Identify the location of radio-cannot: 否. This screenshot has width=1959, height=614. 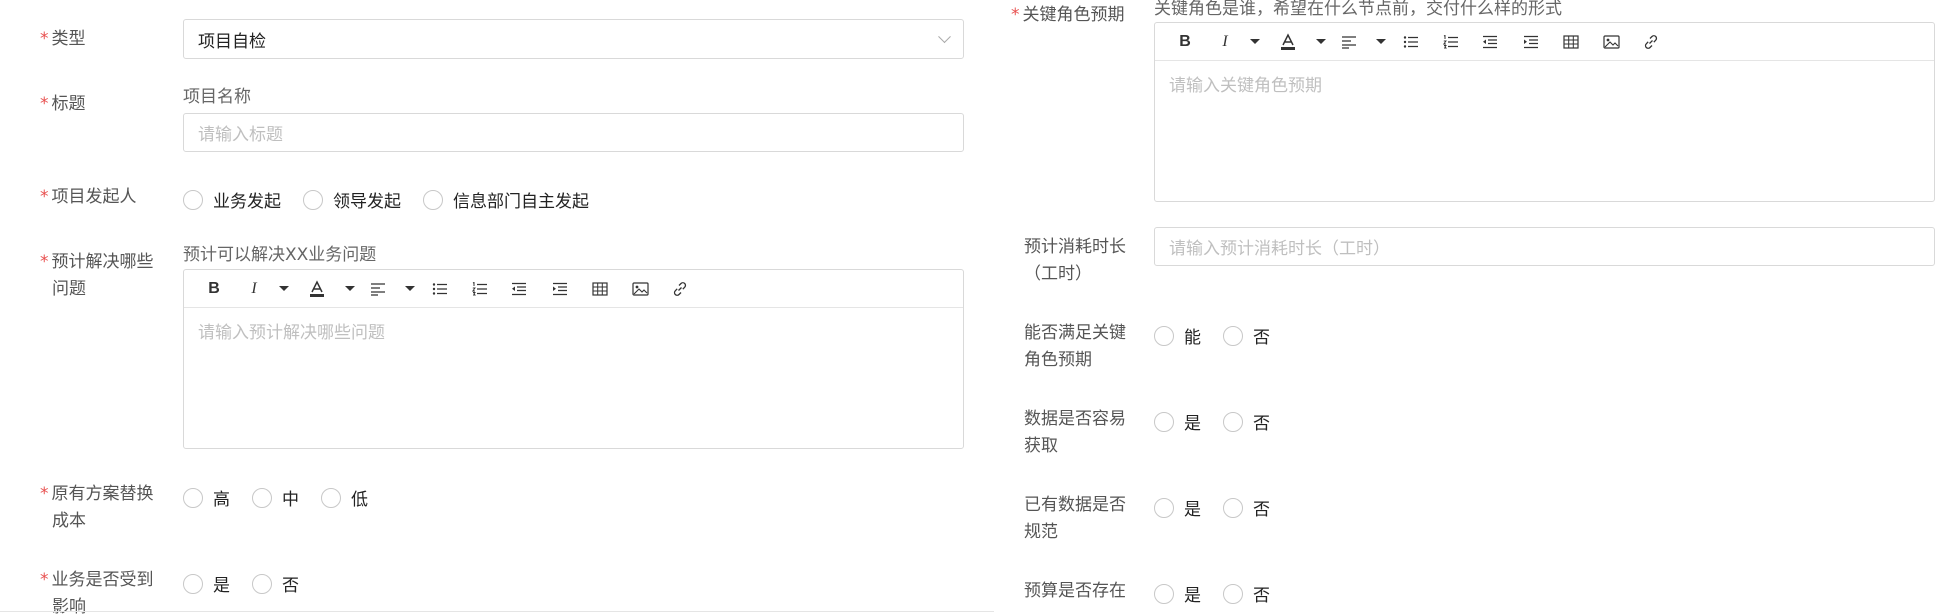
(1246, 335).